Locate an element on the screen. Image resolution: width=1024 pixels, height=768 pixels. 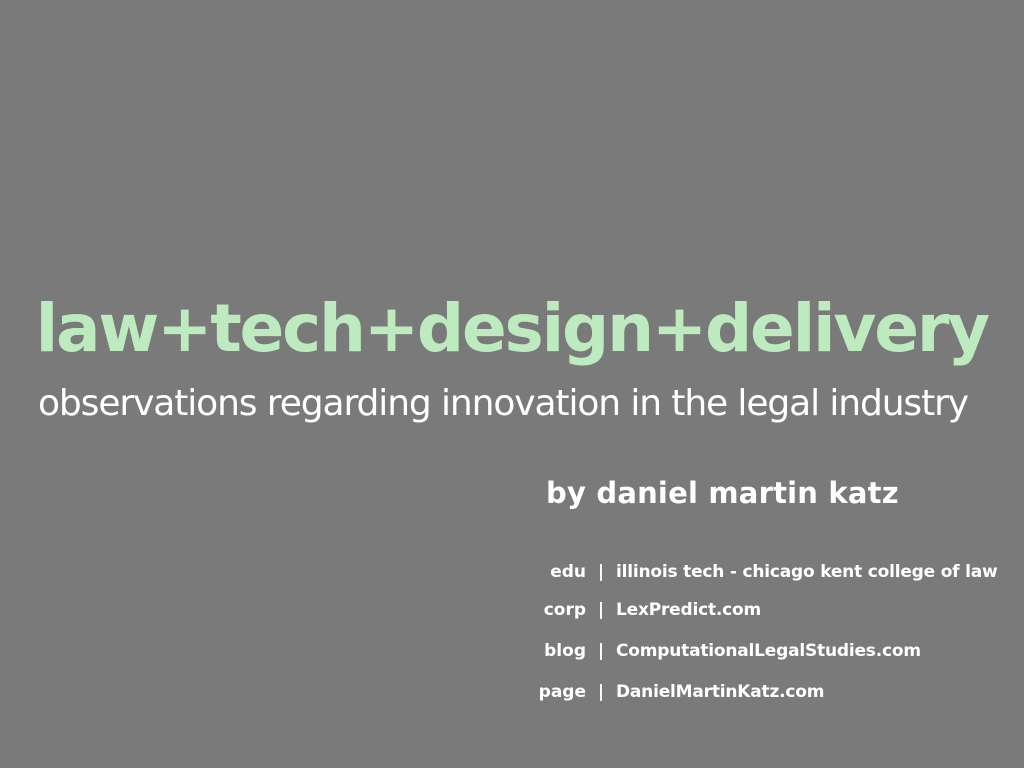
link-value: DanielMartinKatz.com is located at coordinates (720, 692).